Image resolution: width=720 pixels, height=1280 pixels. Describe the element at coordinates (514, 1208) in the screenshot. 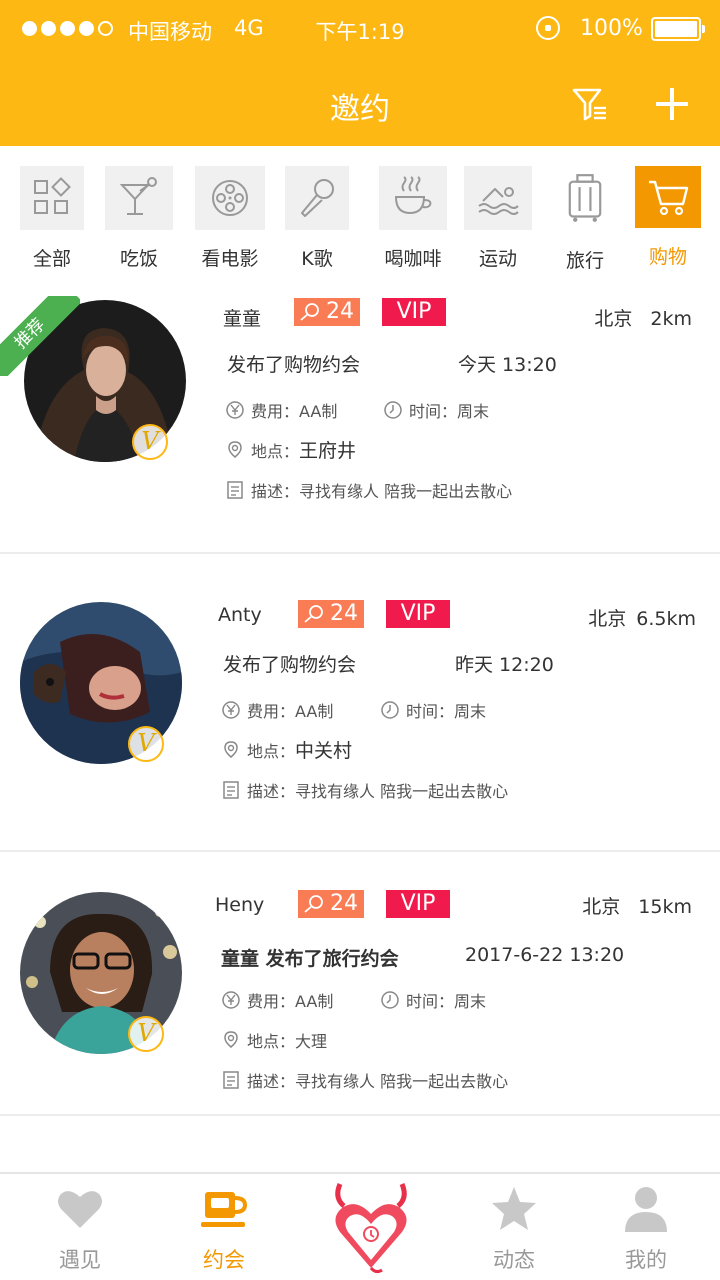

I see `star-icon` at that location.